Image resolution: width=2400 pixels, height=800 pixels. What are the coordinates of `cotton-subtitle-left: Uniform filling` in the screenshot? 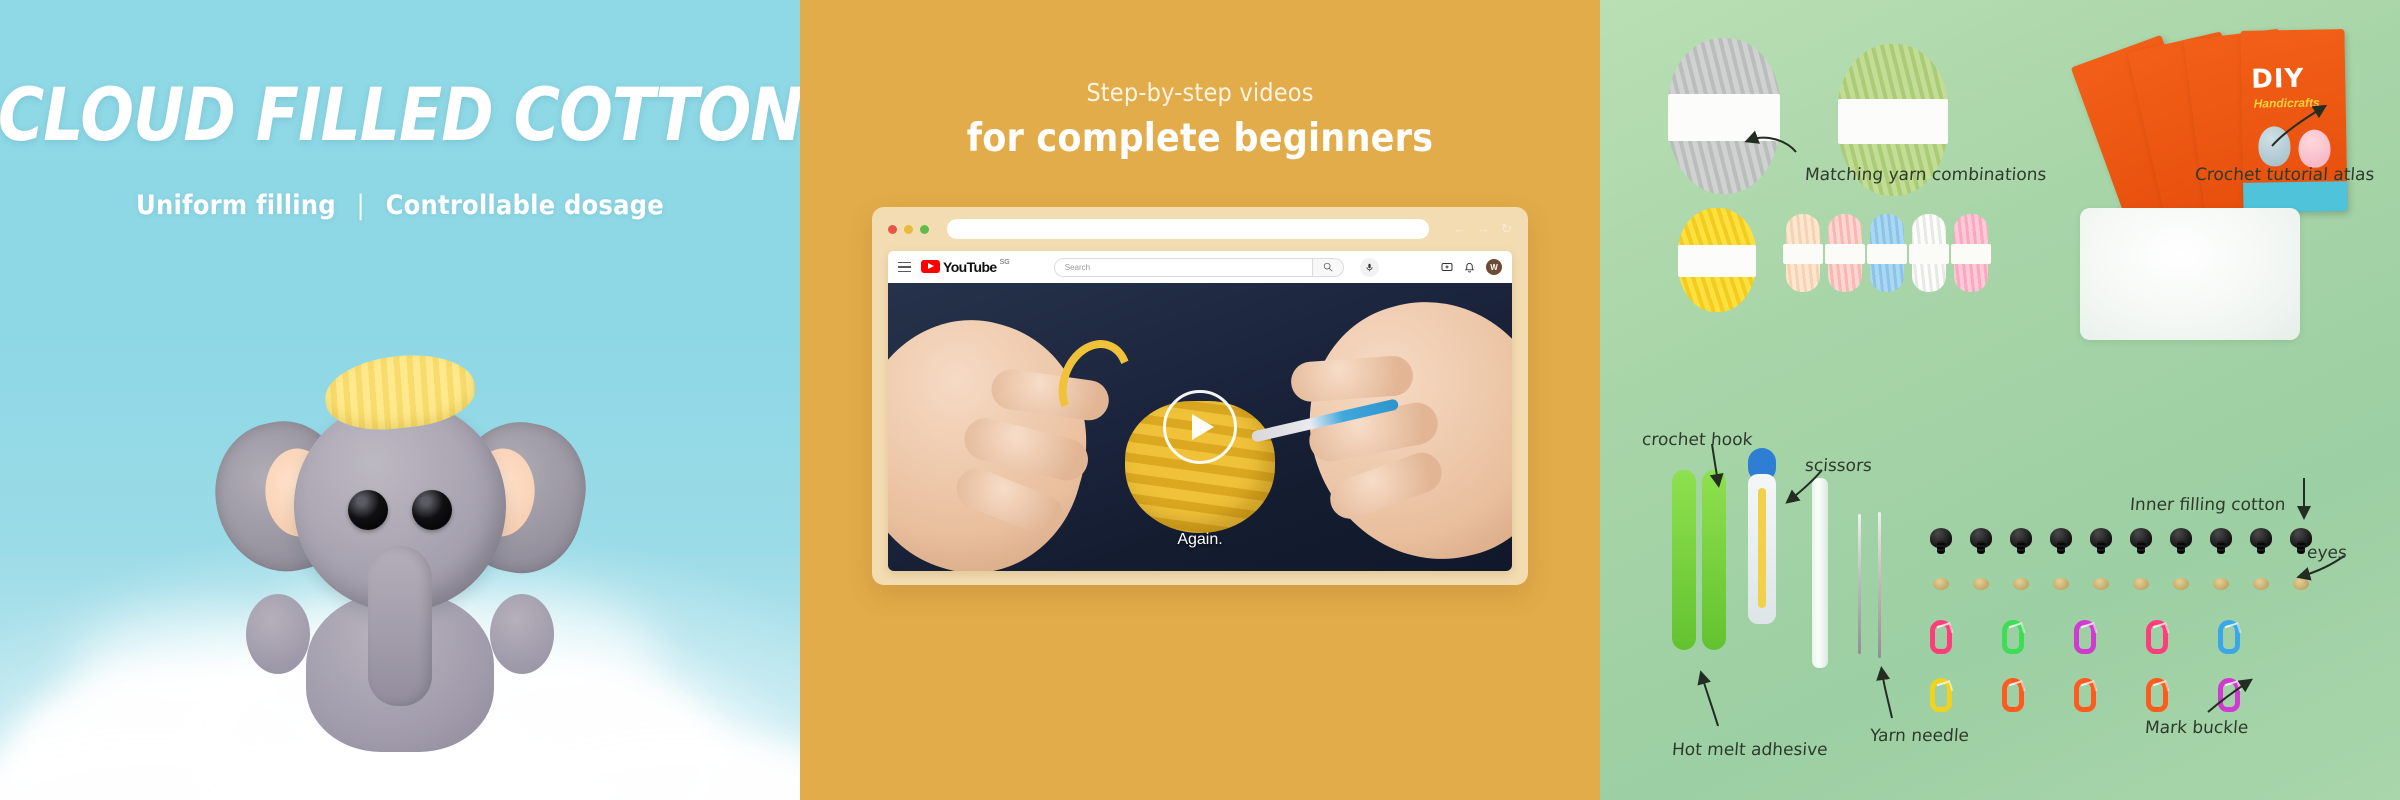 It's located at (236, 205).